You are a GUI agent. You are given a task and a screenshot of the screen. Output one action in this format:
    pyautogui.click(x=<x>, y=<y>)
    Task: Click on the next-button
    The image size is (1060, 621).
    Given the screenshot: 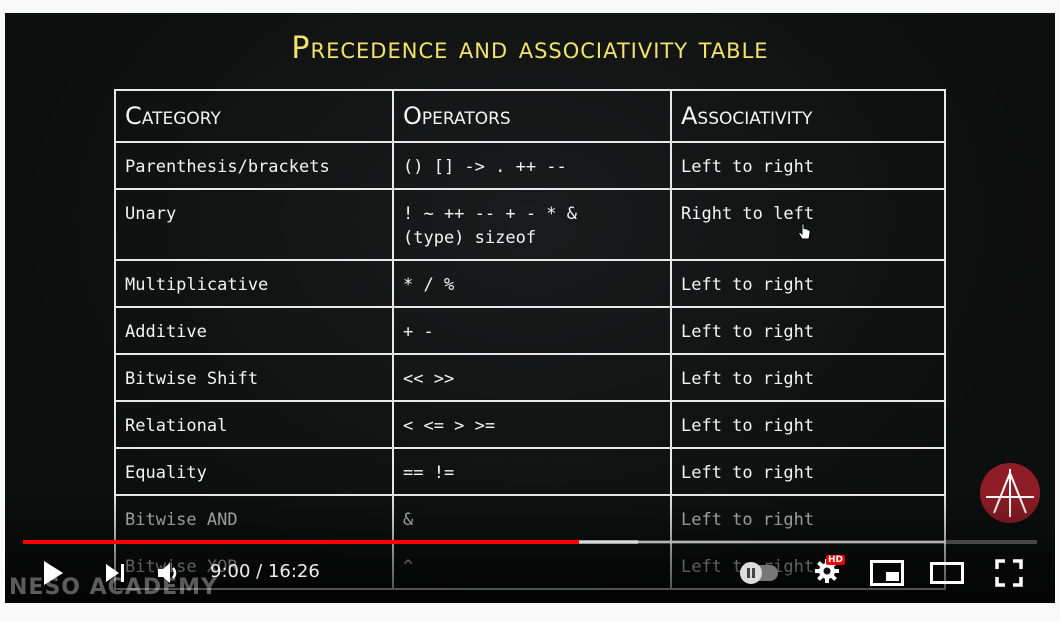 What is the action you would take?
    pyautogui.click(x=115, y=573)
    